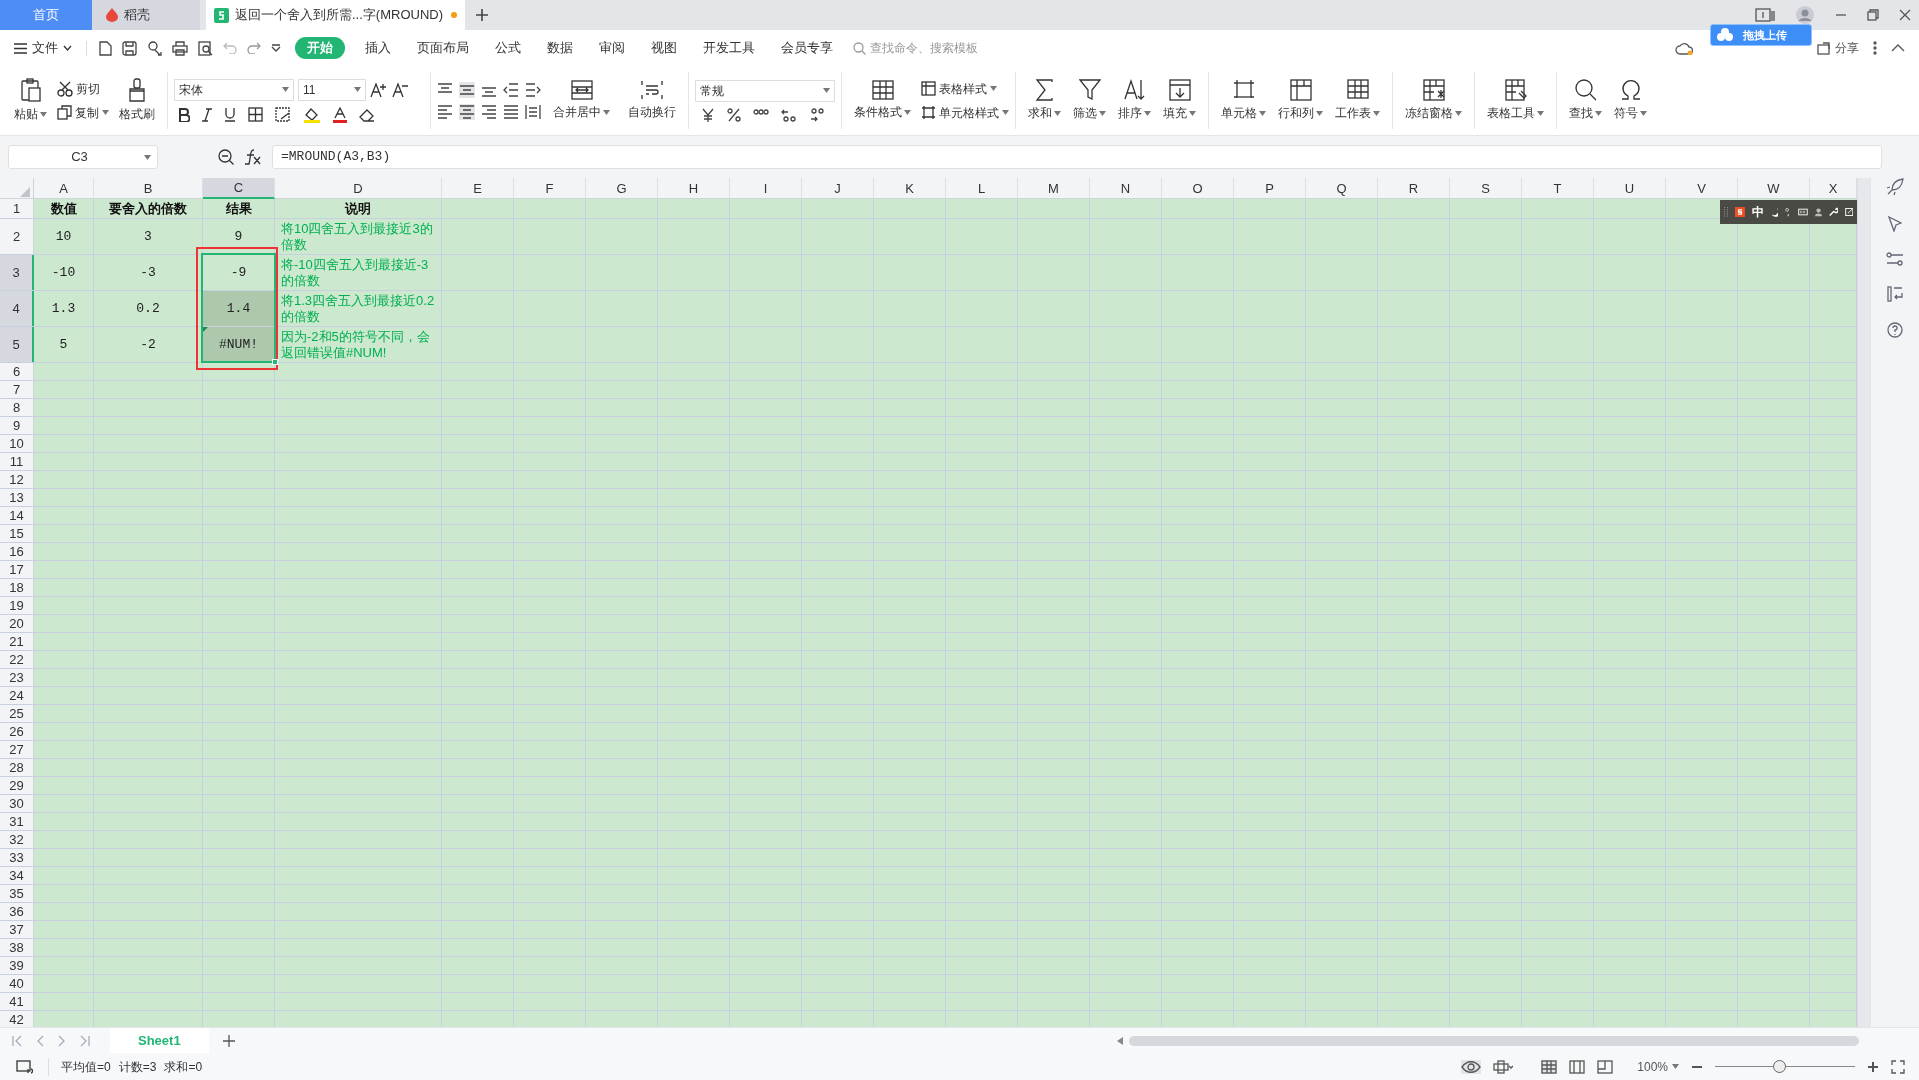 The image size is (1919, 1080). What do you see at coordinates (965, 112) in the screenshot?
I see `ribbon-button: 单元格样式` at bounding box center [965, 112].